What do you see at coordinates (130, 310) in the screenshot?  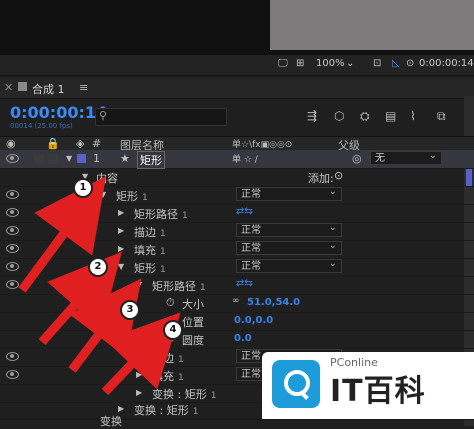 I see `step-badge-3: 3` at bounding box center [130, 310].